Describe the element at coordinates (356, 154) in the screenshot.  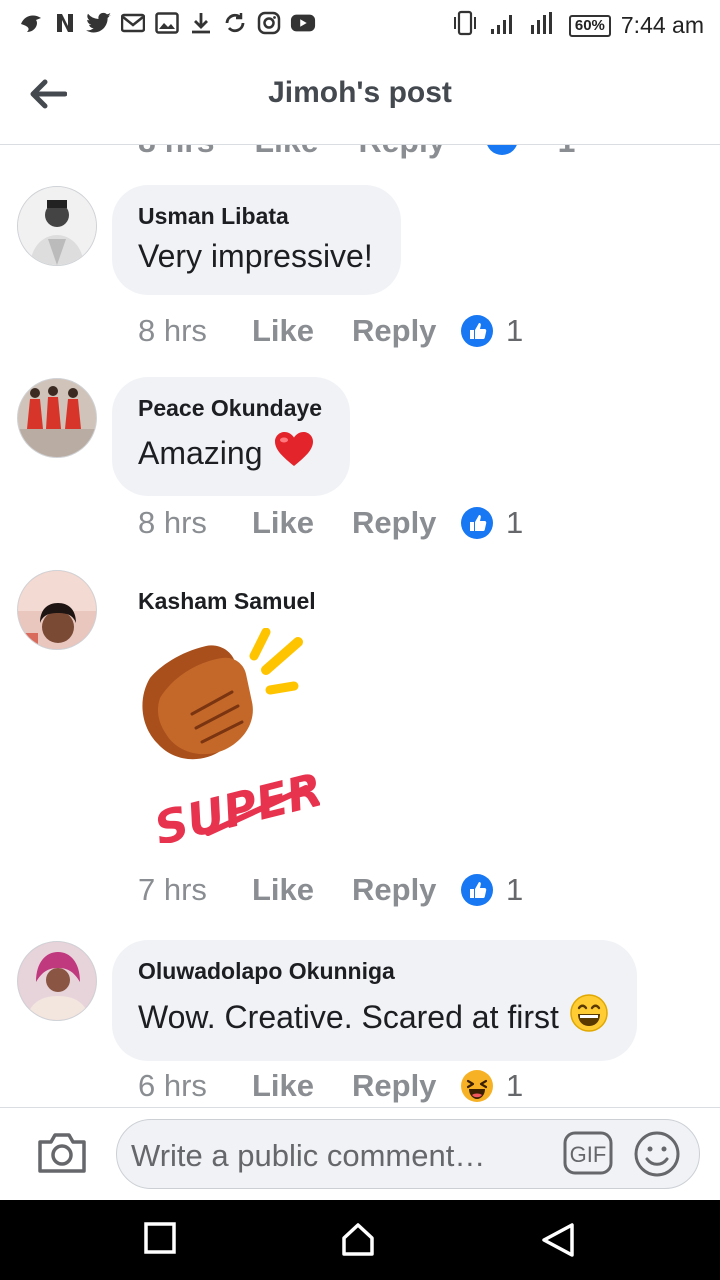
I see `previous-comment-meta: 8 hrs Like Reply 1` at that location.